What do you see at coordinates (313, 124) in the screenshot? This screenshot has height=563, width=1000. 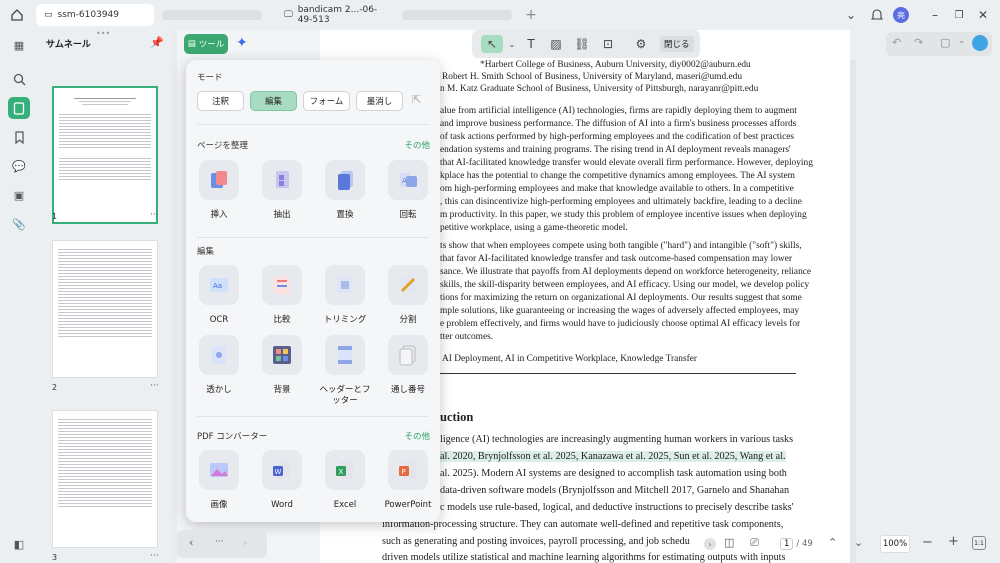 I see `divider` at bounding box center [313, 124].